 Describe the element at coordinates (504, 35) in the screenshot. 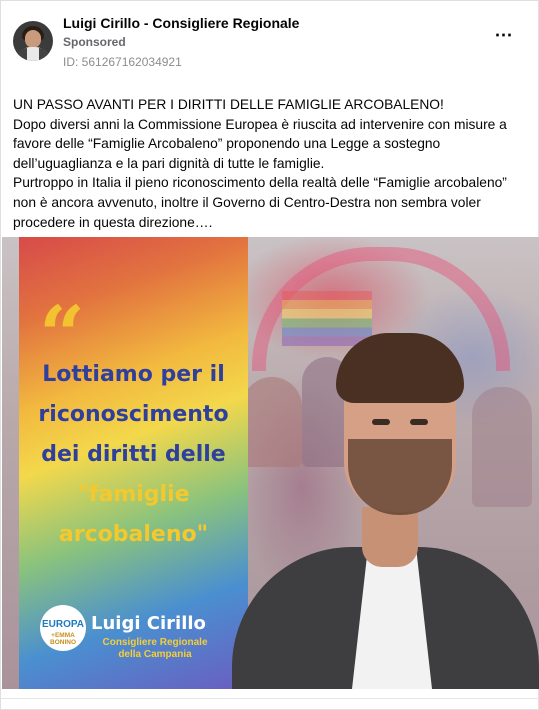

I see `more-options-icon: ⋯` at that location.